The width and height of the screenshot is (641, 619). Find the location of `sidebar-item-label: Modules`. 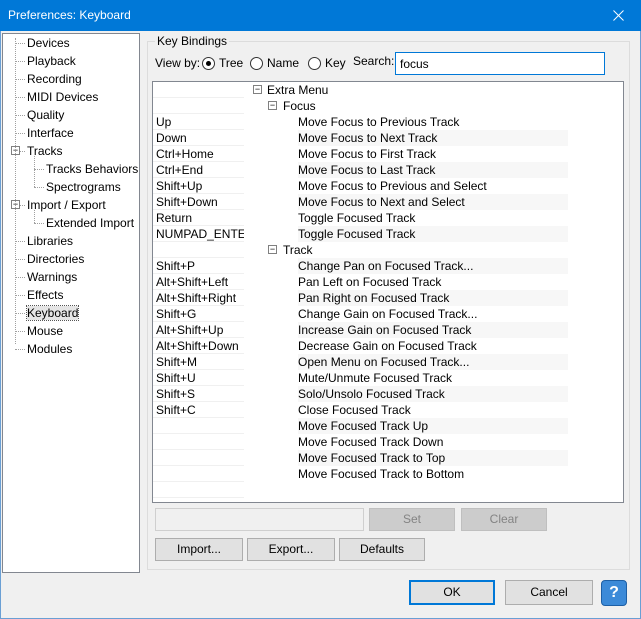

sidebar-item-label: Modules is located at coordinates (50, 349).